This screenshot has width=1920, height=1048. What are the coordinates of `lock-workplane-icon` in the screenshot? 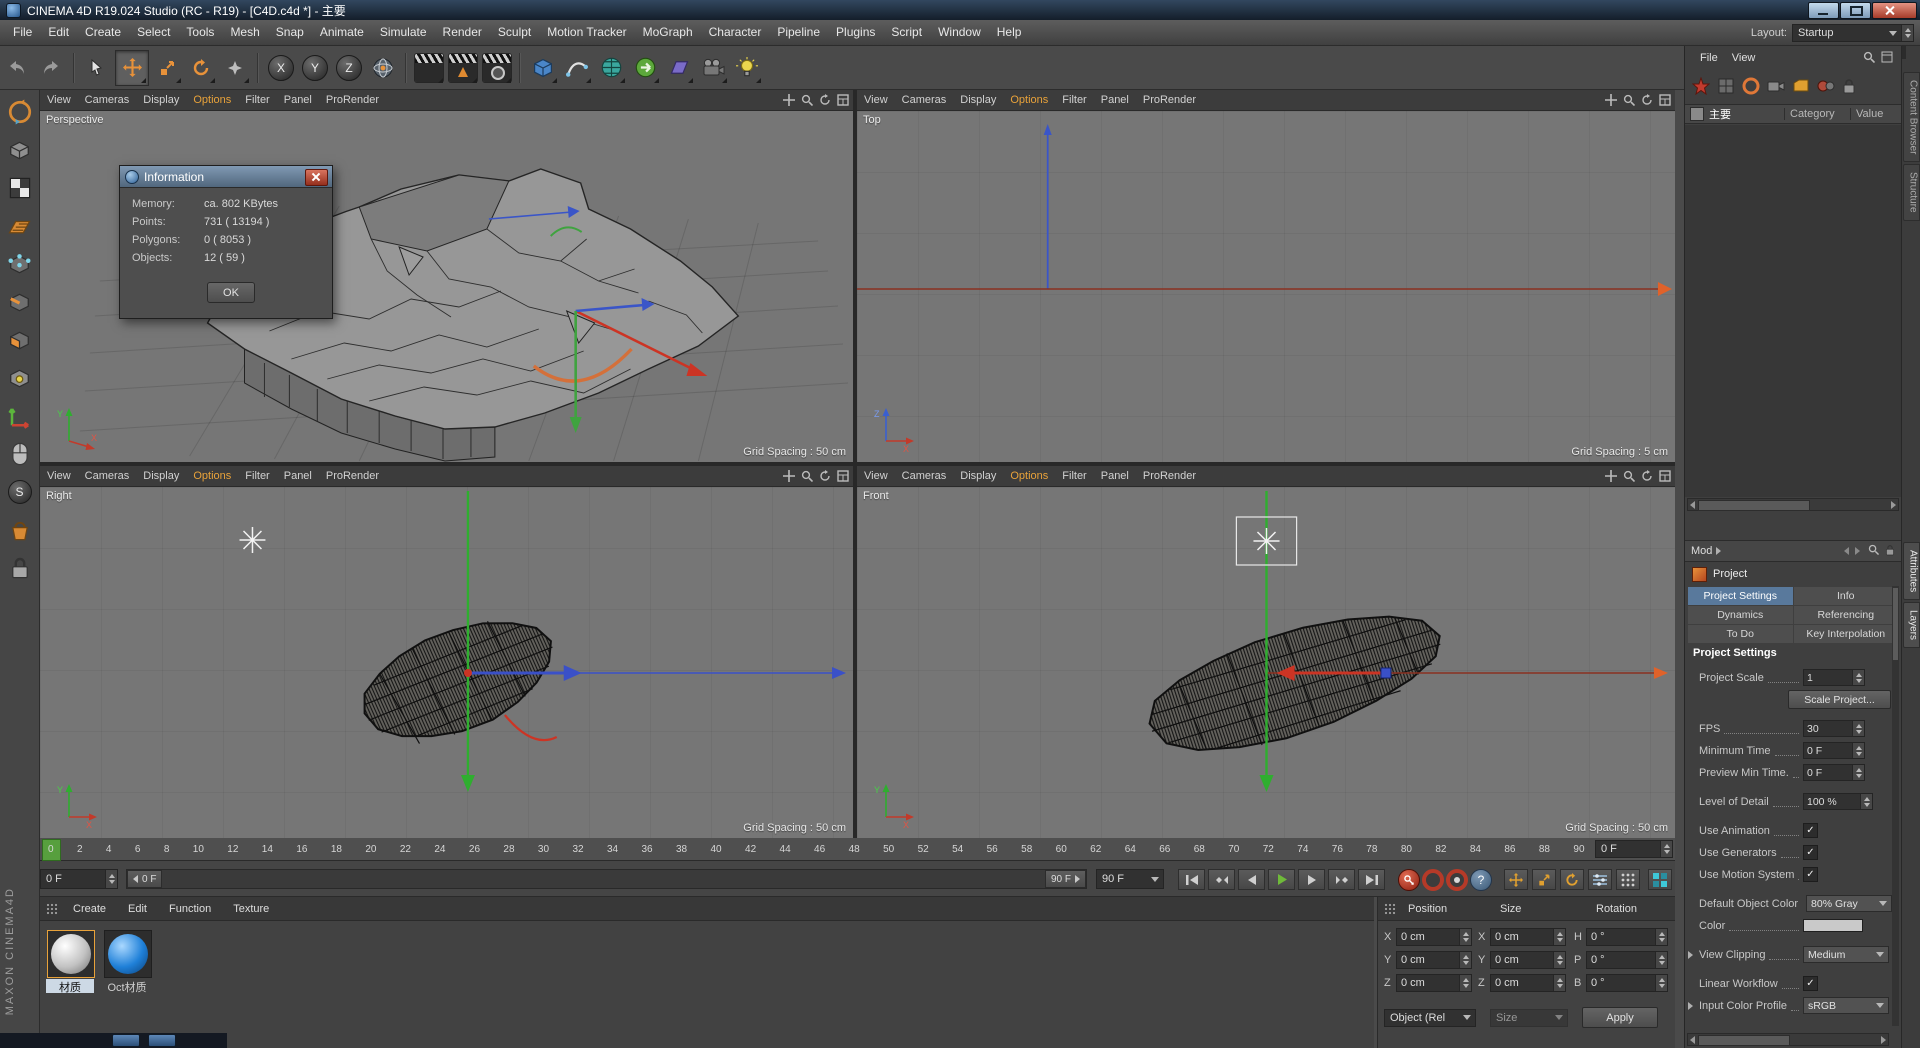 It's located at (20, 568).